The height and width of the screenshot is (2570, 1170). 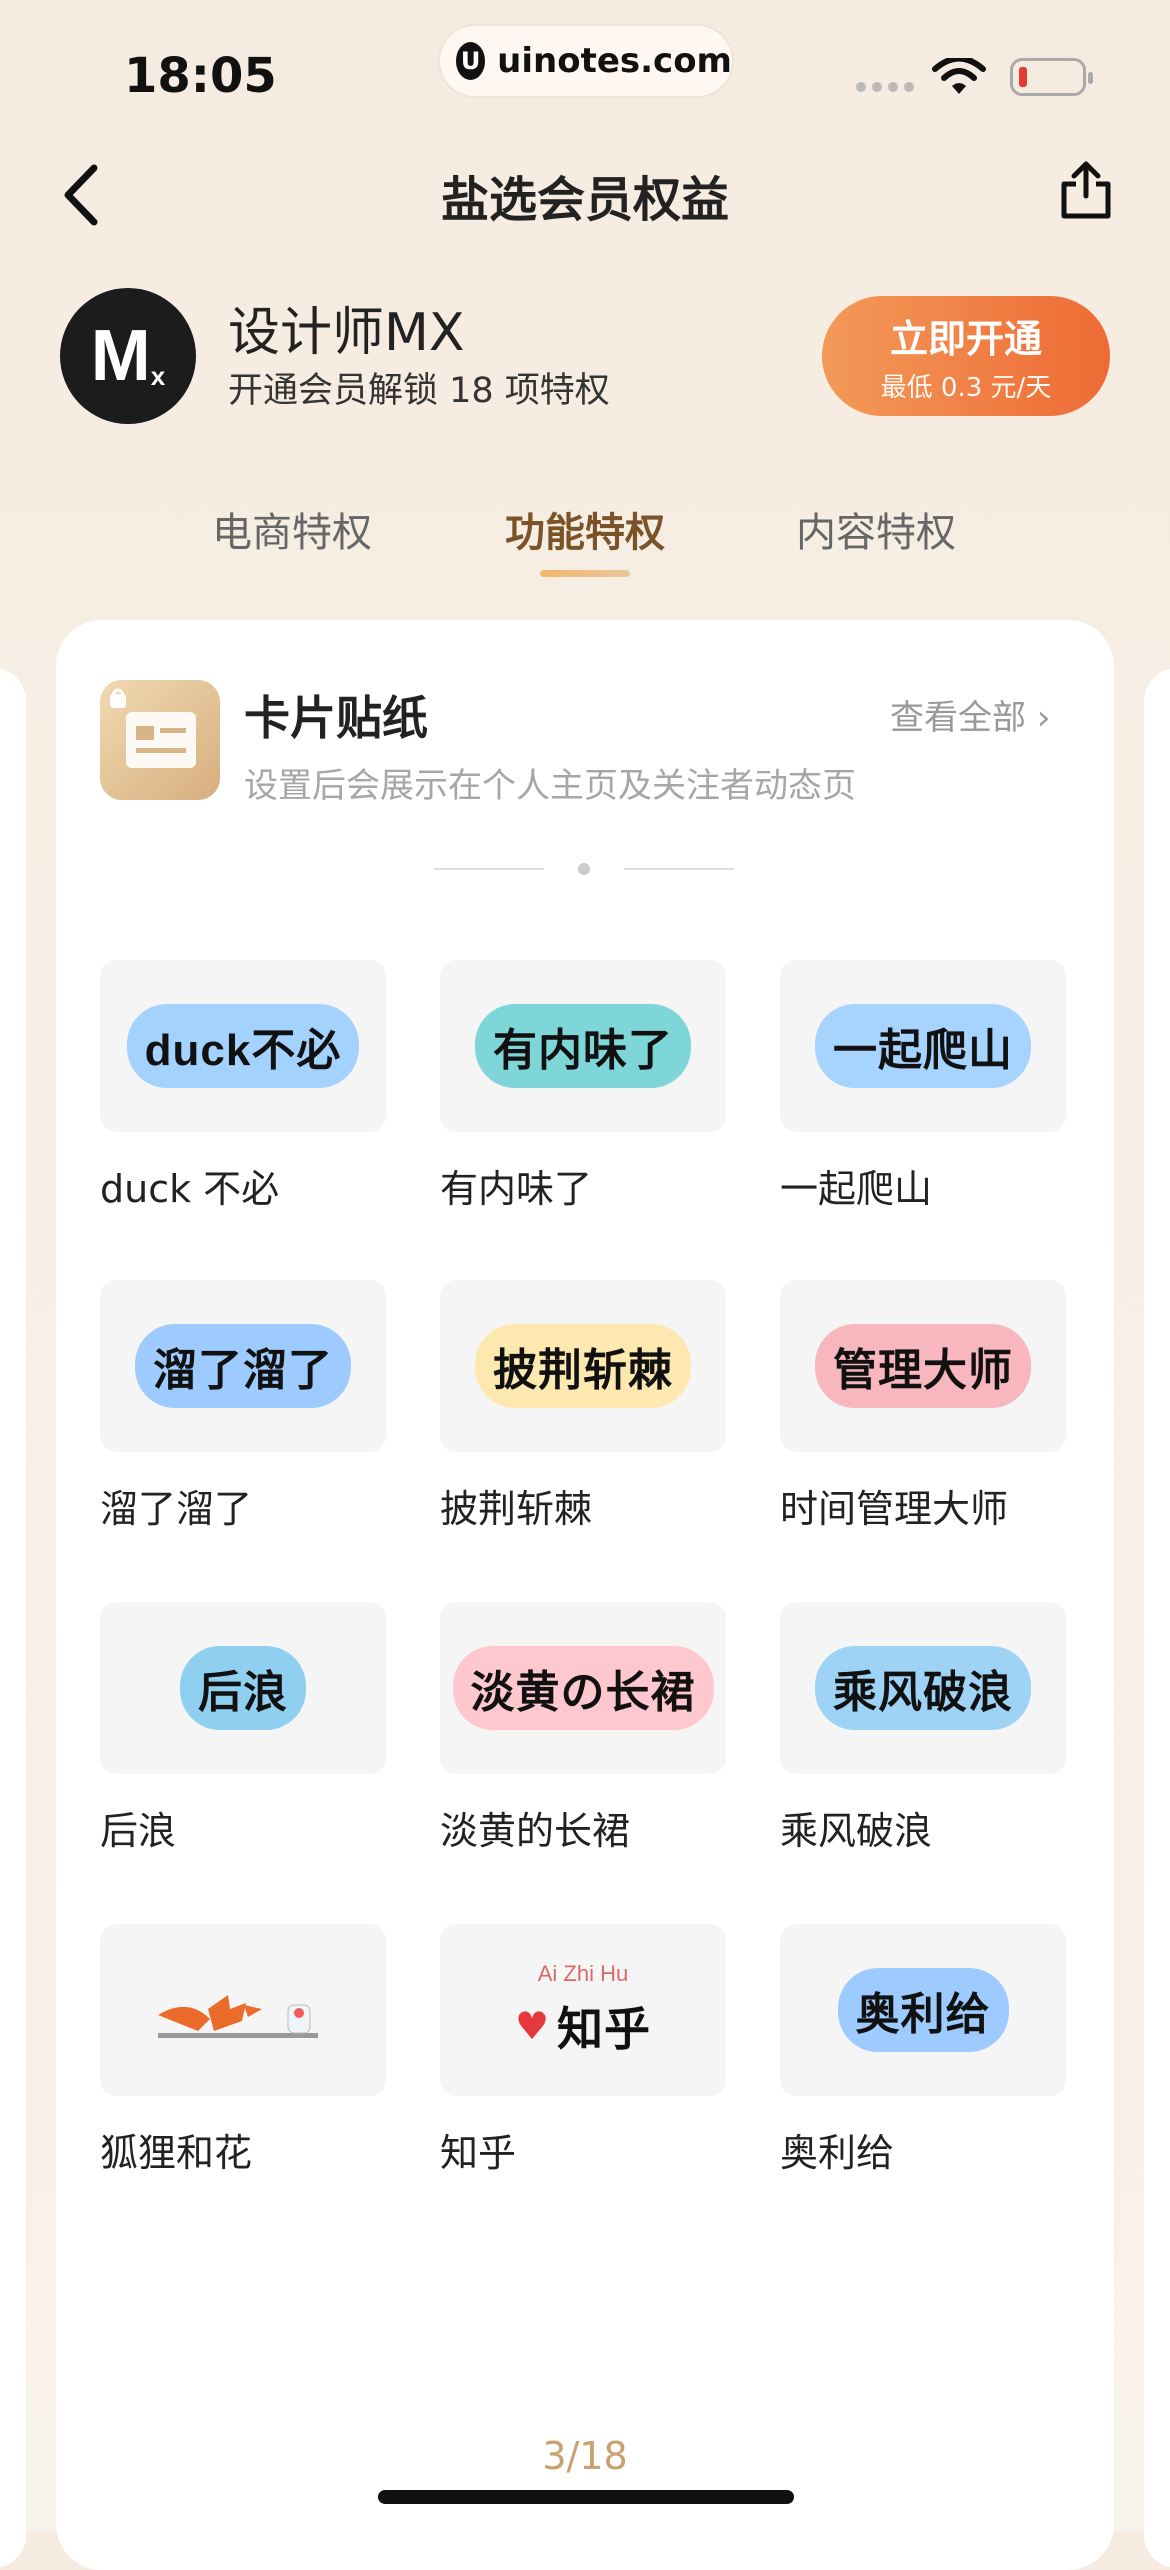 I want to click on view-all-link: 查看全部 ›, so click(x=970, y=714).